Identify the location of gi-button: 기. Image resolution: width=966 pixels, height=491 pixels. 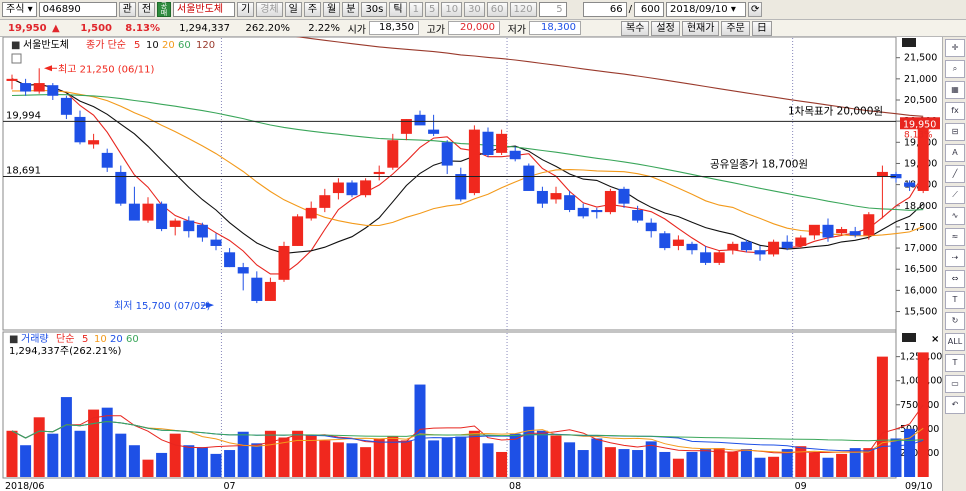
(246, 9).